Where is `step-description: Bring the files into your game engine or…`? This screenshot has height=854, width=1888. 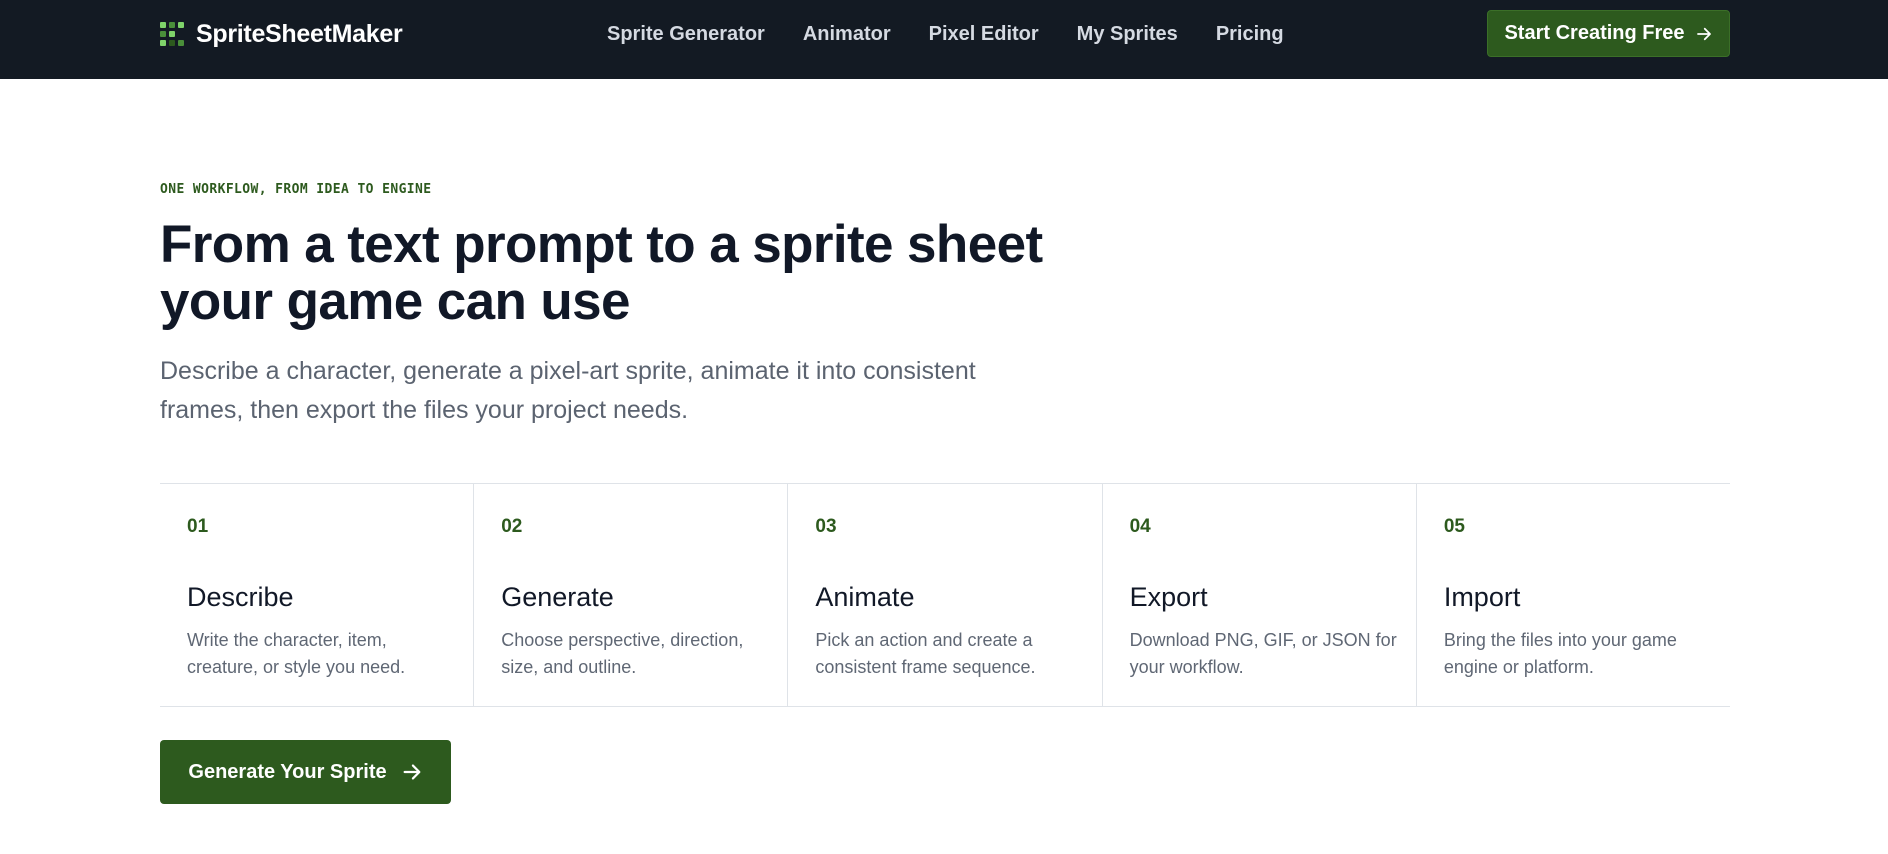
step-description: Bring the files into your game engine or… is located at coordinates (1560, 653).